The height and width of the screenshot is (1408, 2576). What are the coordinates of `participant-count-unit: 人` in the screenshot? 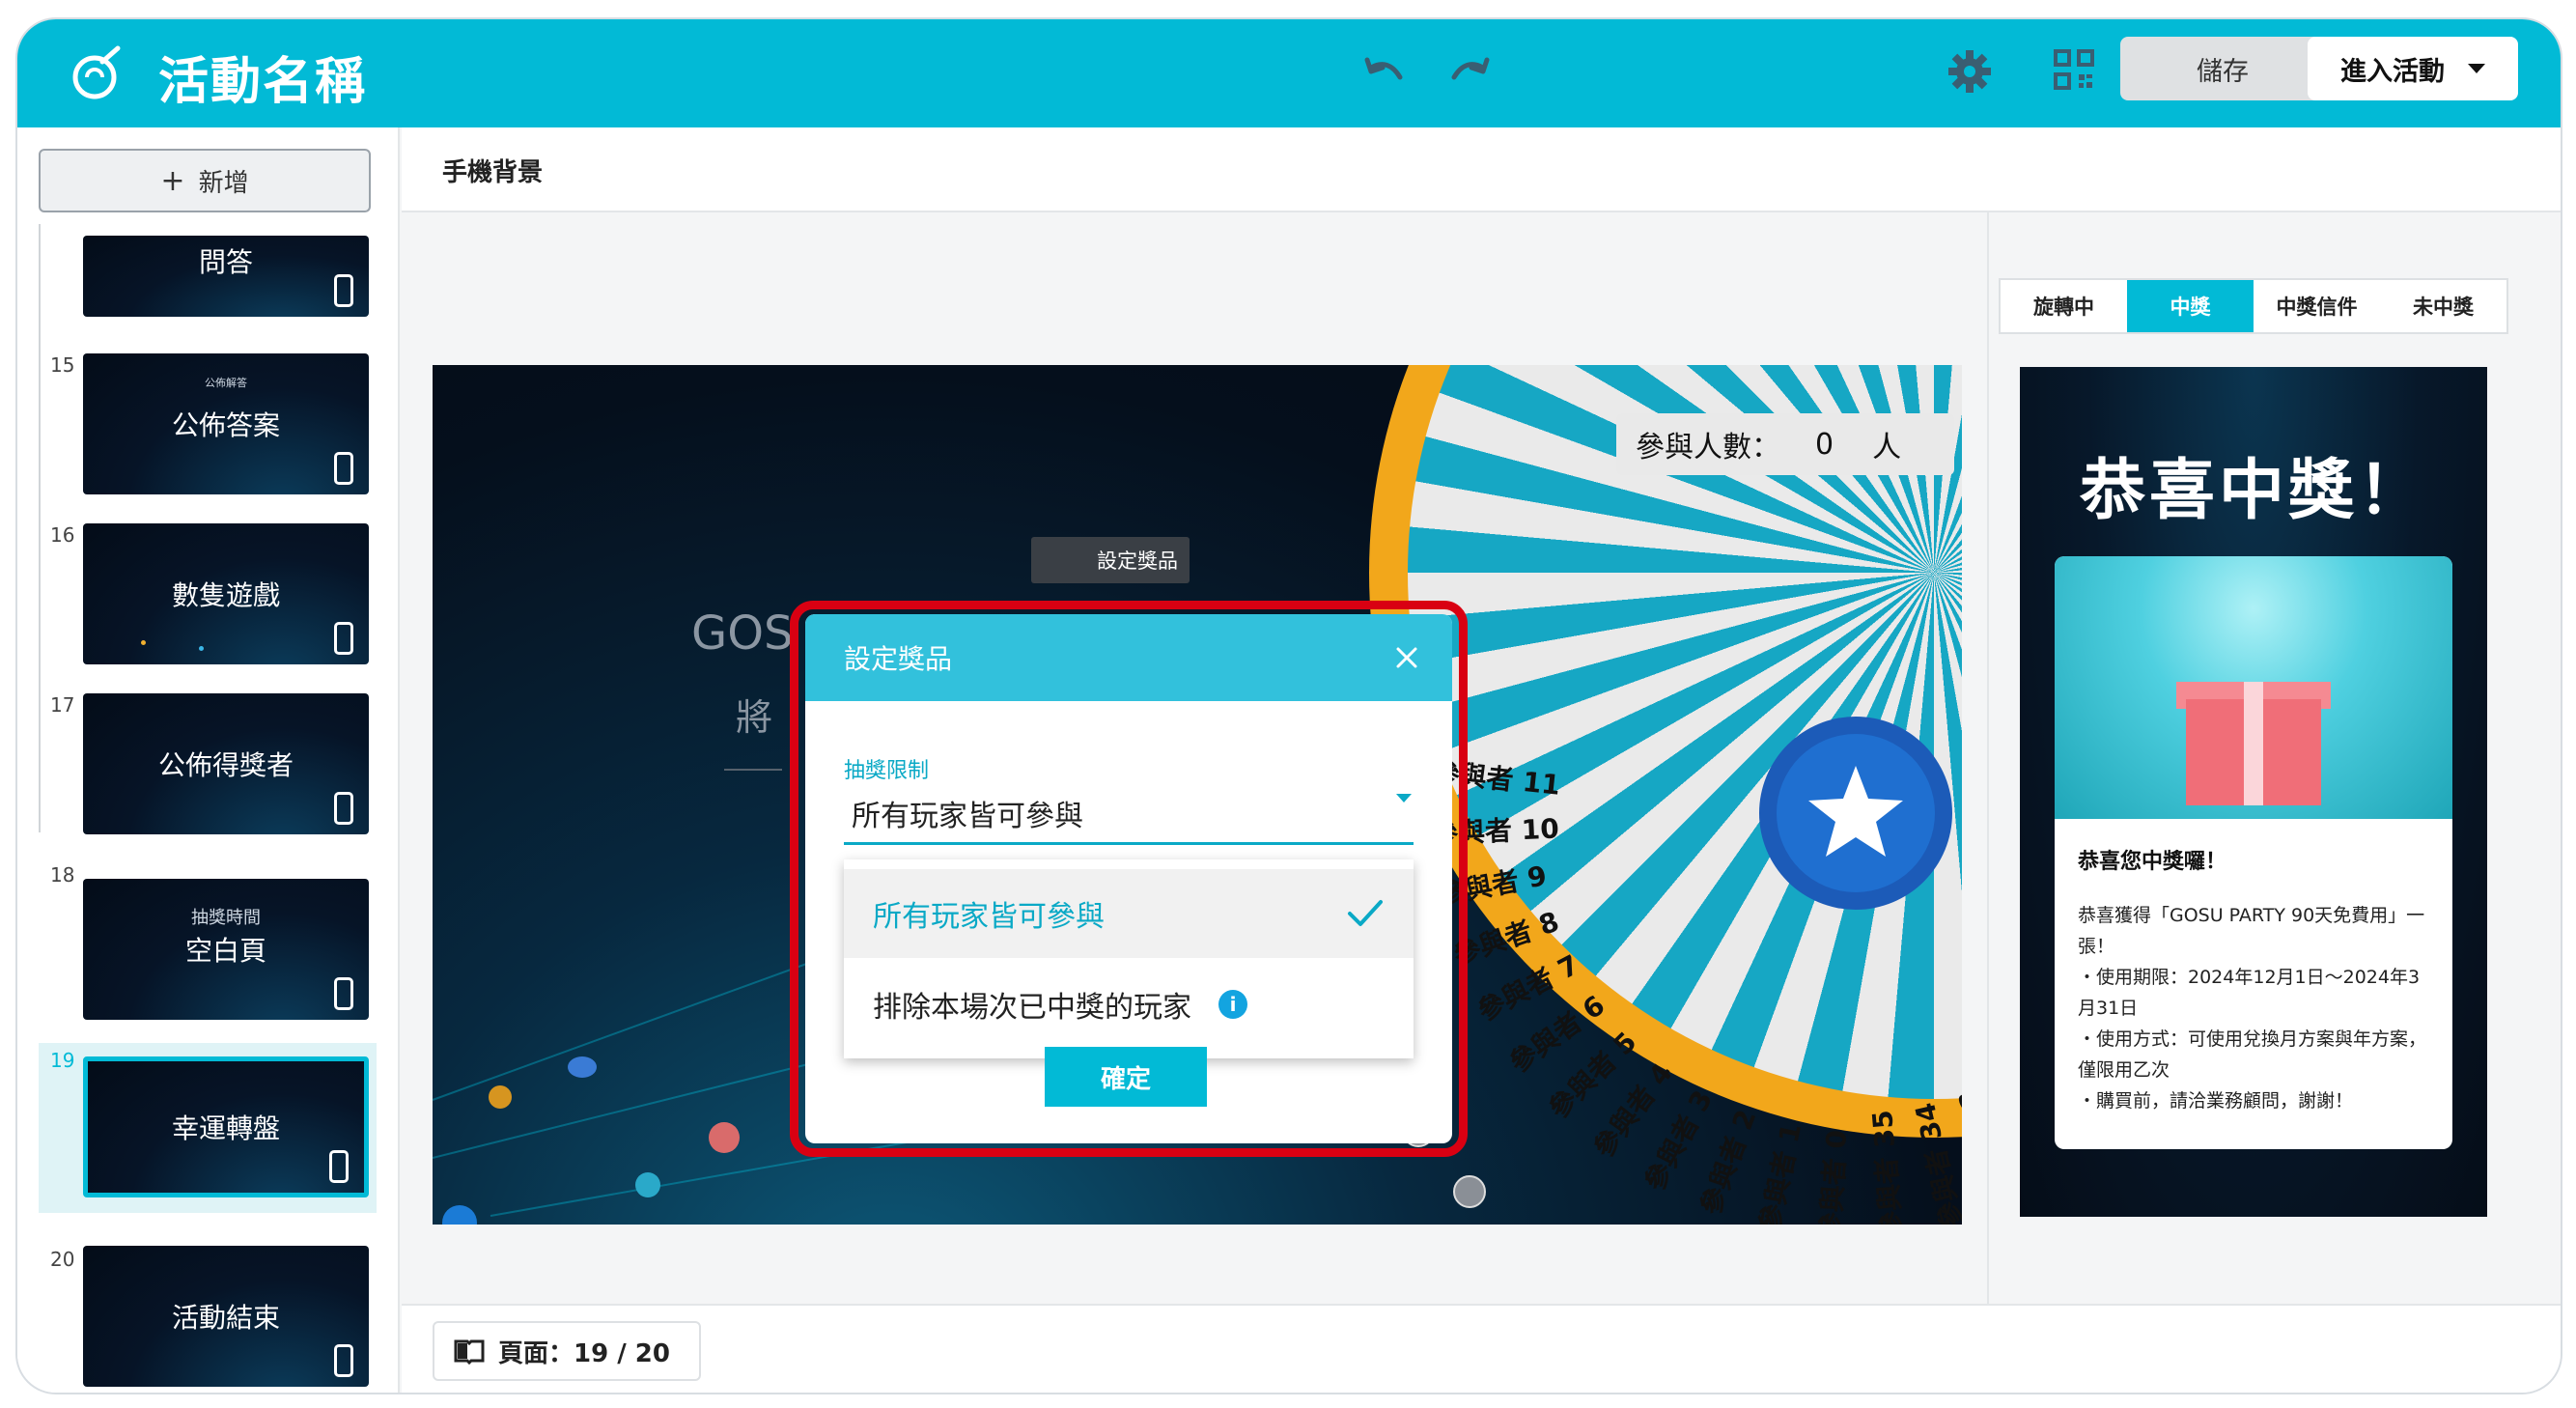 It's located at (1887, 448).